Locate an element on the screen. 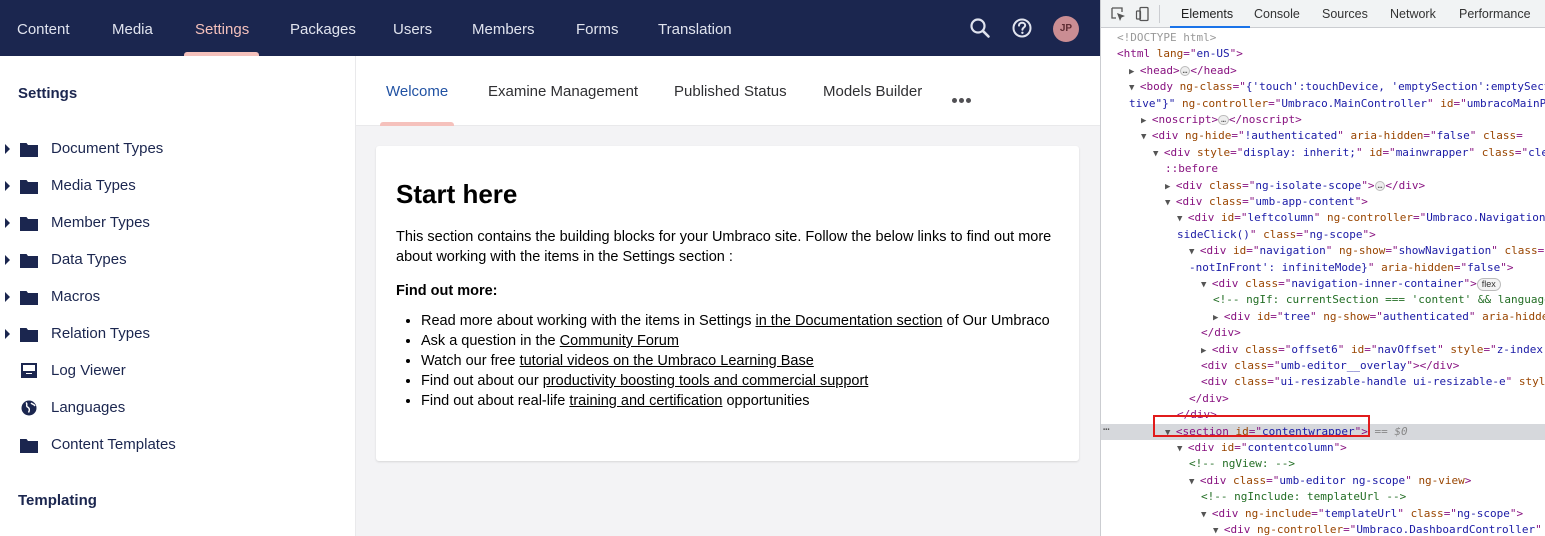  tab-published-status: Published Status is located at coordinates (730, 91).